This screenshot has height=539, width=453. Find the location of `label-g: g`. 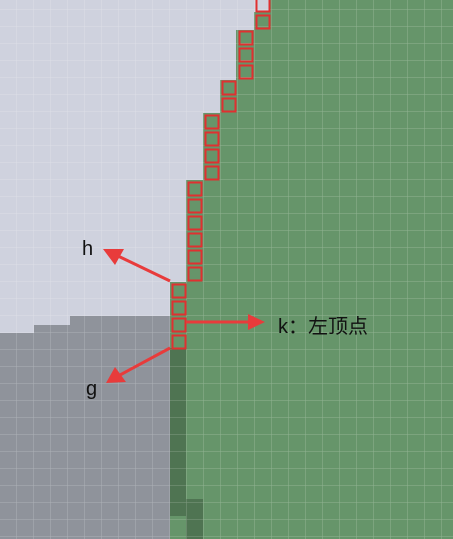

label-g: g is located at coordinates (92, 389).